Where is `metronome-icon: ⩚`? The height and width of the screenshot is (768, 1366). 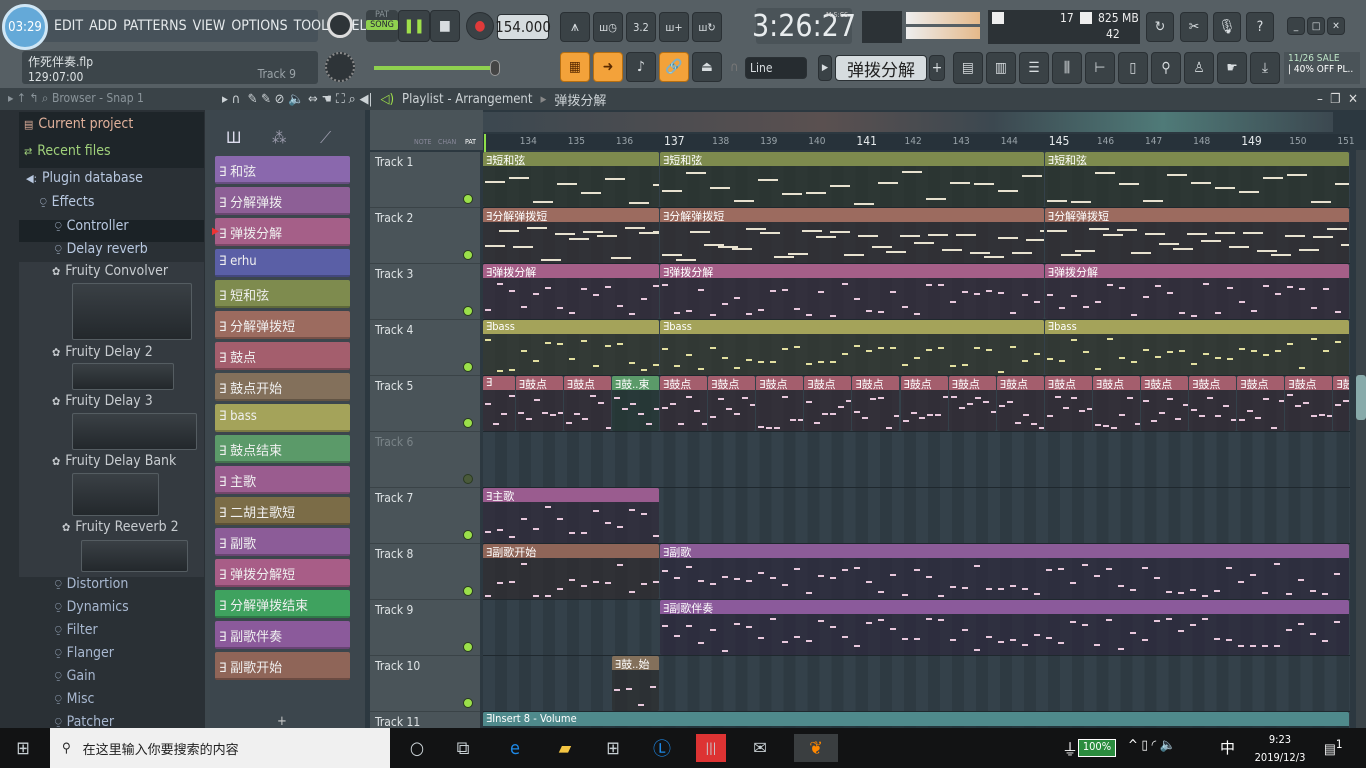 metronome-icon: ⩚ is located at coordinates (575, 27).